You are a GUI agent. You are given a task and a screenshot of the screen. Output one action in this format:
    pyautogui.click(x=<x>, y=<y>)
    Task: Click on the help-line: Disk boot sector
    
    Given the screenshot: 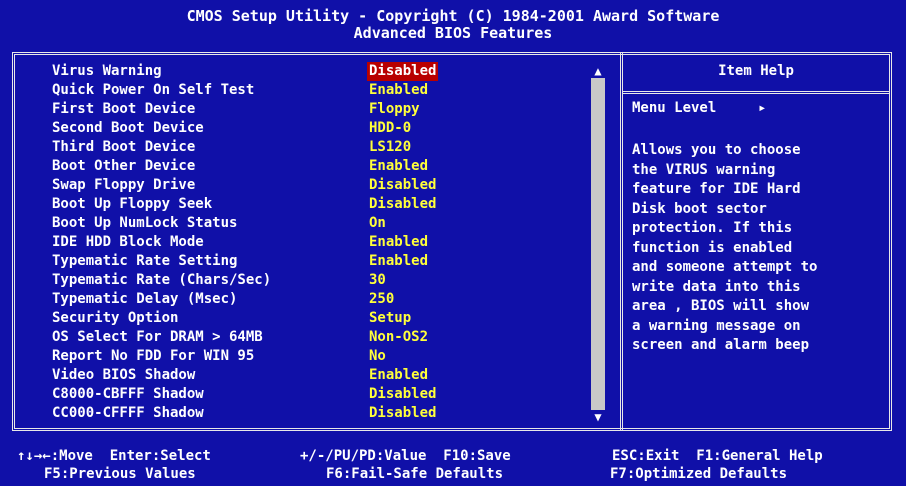 What is the action you would take?
    pyautogui.click(x=699, y=208)
    